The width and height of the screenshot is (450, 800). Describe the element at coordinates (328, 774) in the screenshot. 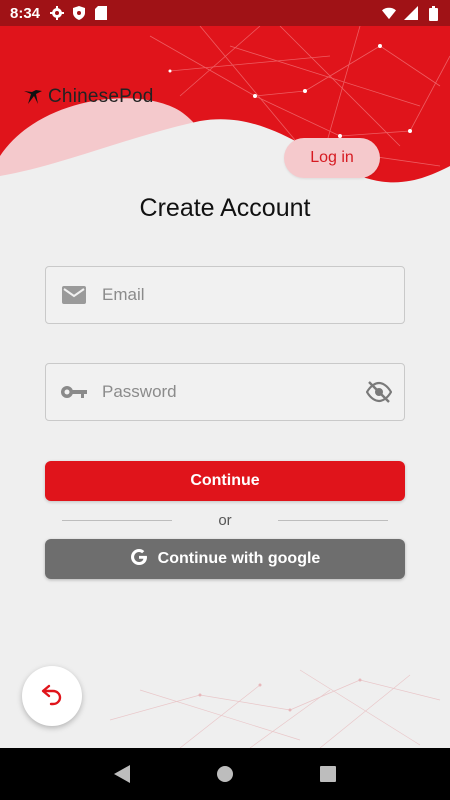

I see `recents-square-icon` at that location.